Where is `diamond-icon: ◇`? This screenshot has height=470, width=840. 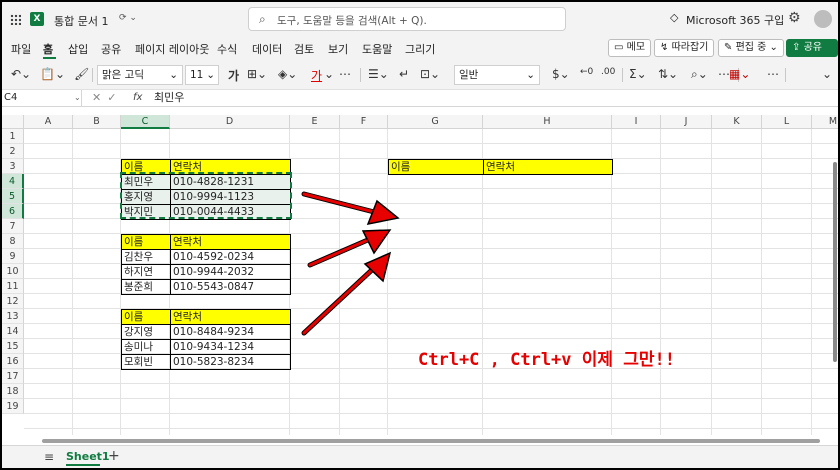 diamond-icon: ◇ is located at coordinates (674, 17).